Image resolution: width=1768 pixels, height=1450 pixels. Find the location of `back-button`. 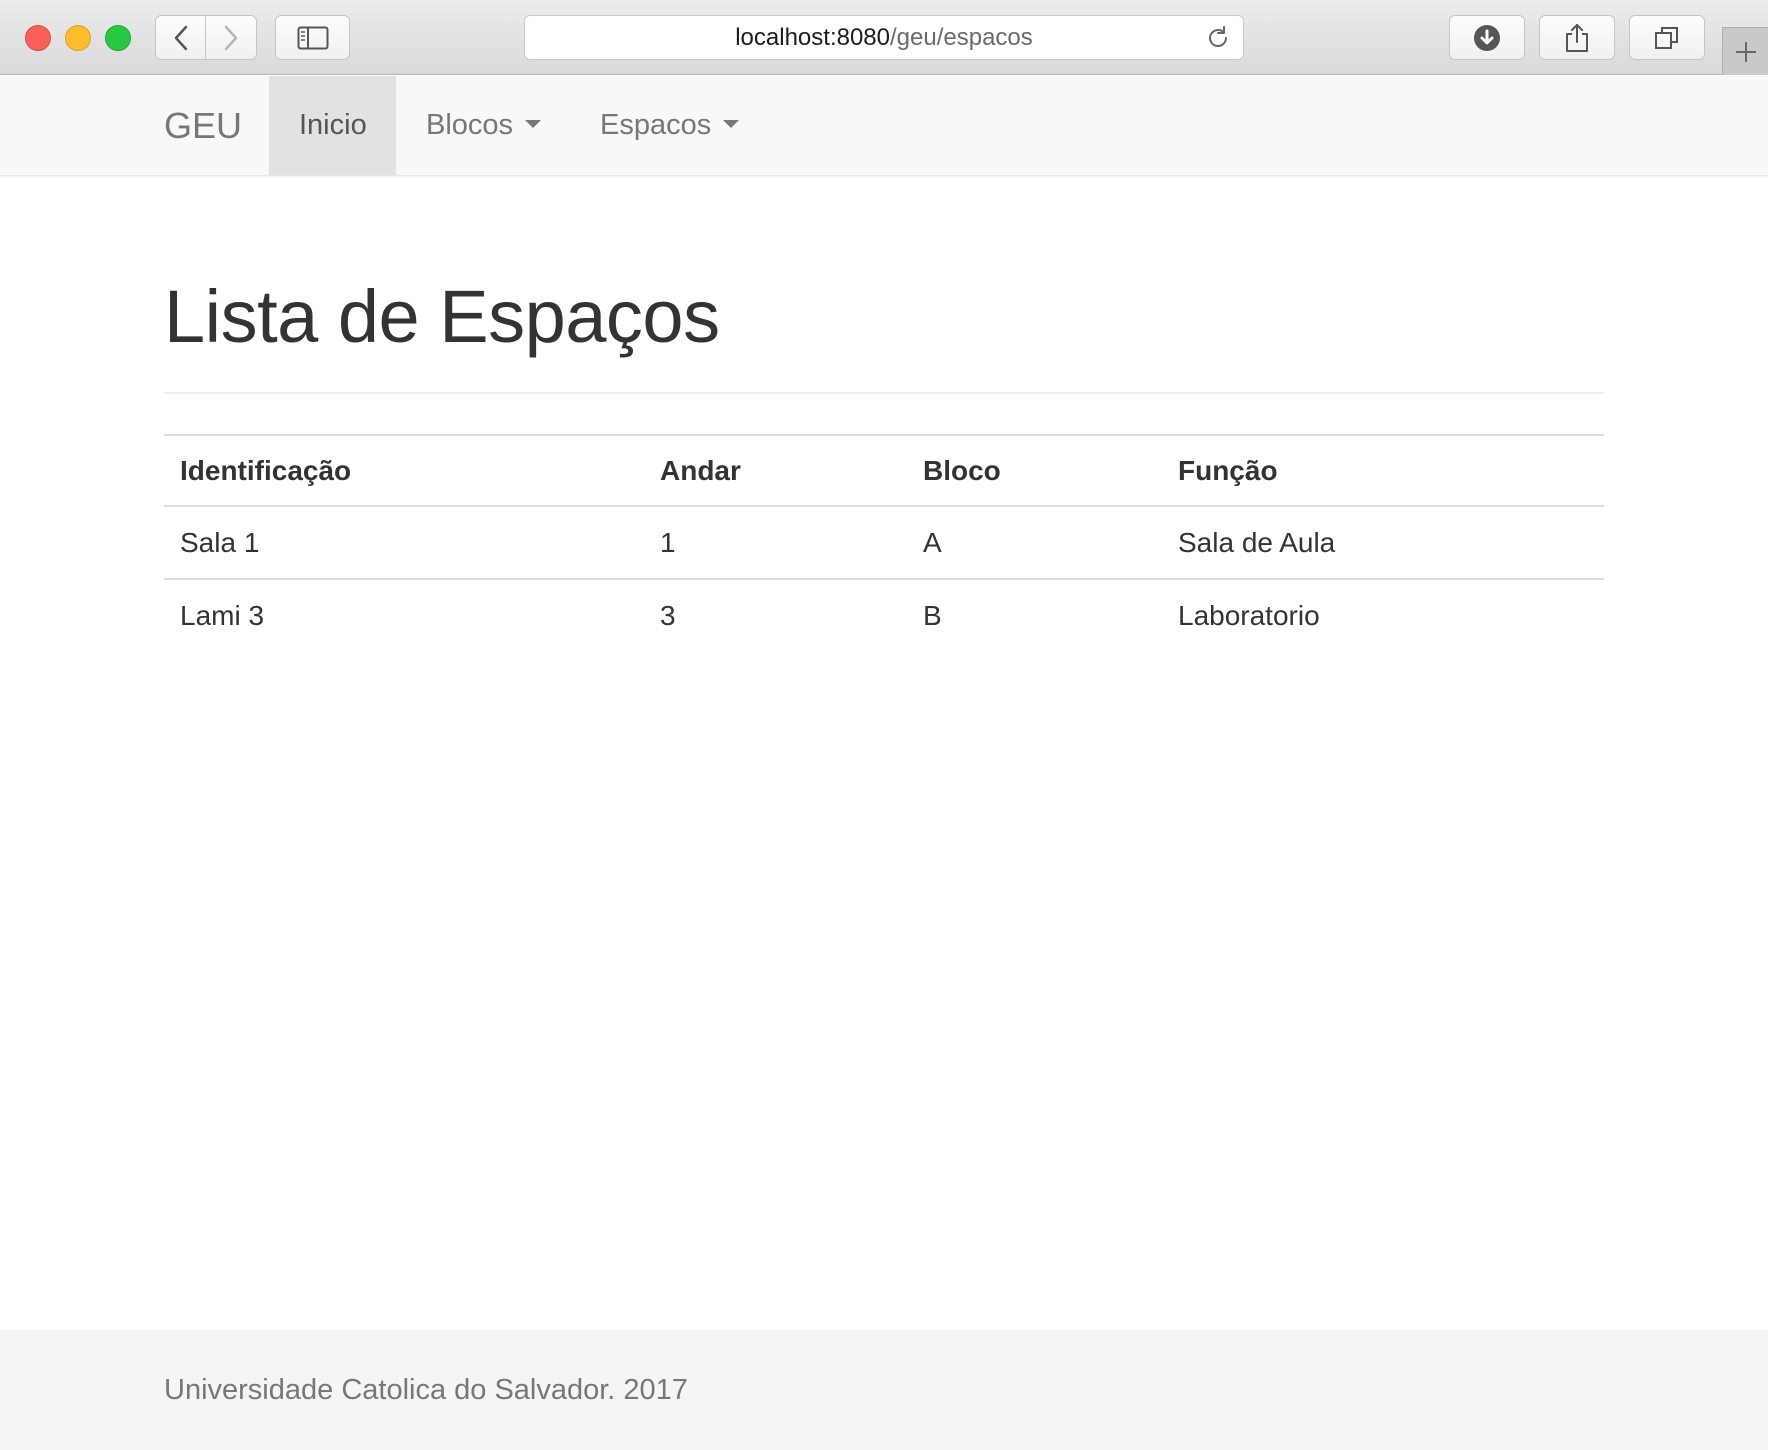

back-button is located at coordinates (180, 37).